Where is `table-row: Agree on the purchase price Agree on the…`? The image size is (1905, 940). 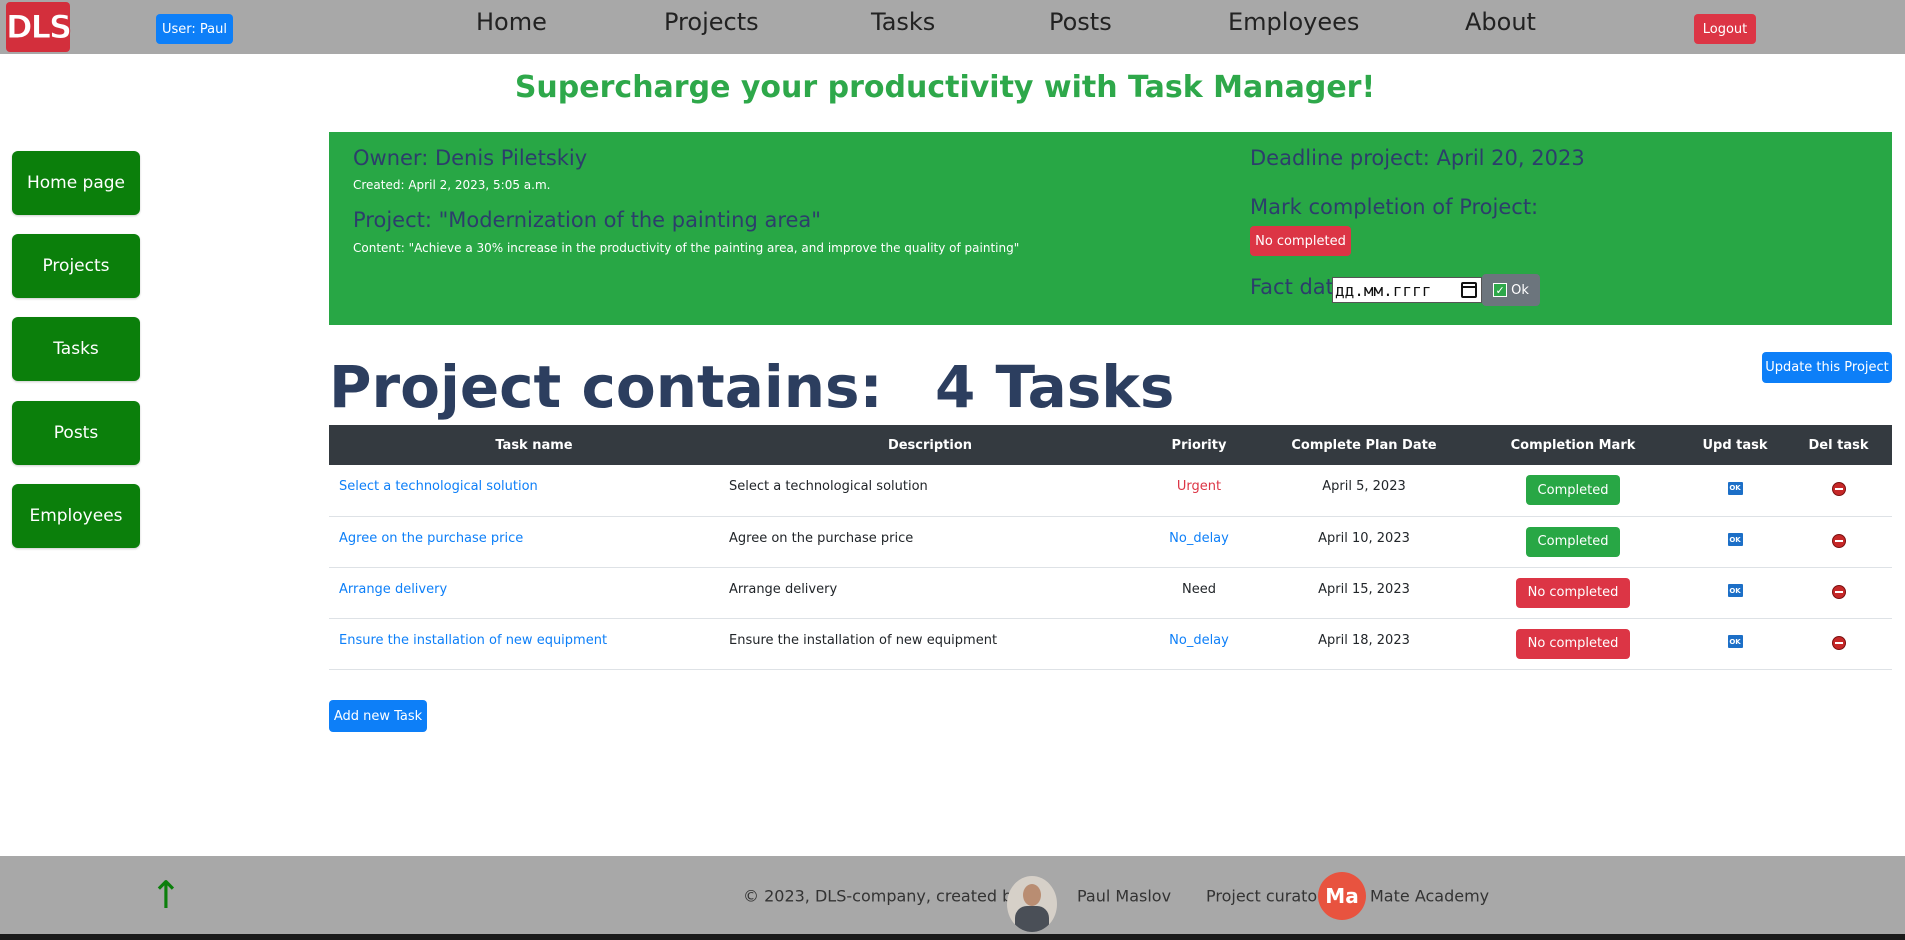 table-row: Agree on the purchase price Agree on the… is located at coordinates (1110, 541).